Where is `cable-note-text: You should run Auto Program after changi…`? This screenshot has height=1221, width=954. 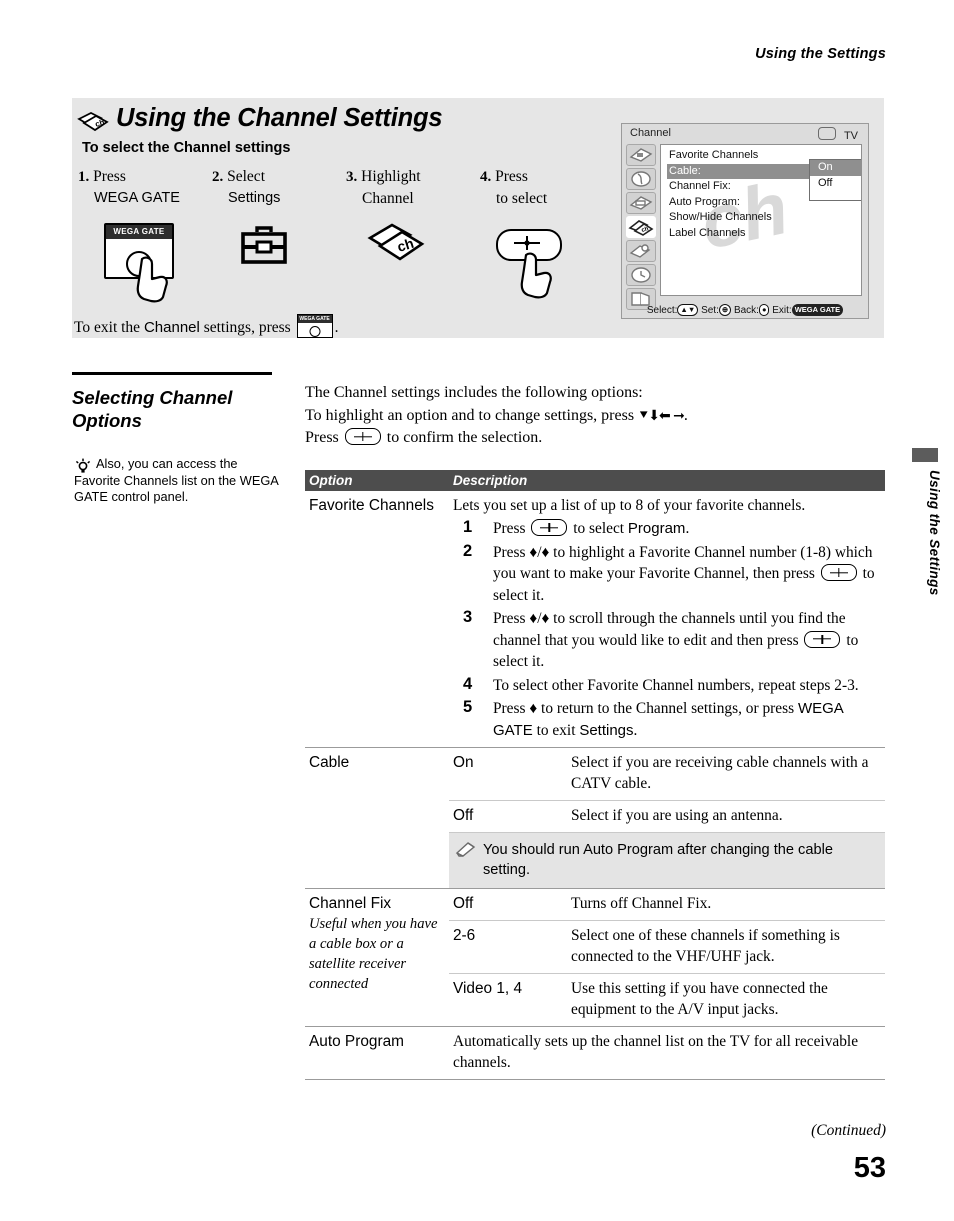
cable-note-text: You should run Auto Program after changi… is located at coordinates (658, 860).